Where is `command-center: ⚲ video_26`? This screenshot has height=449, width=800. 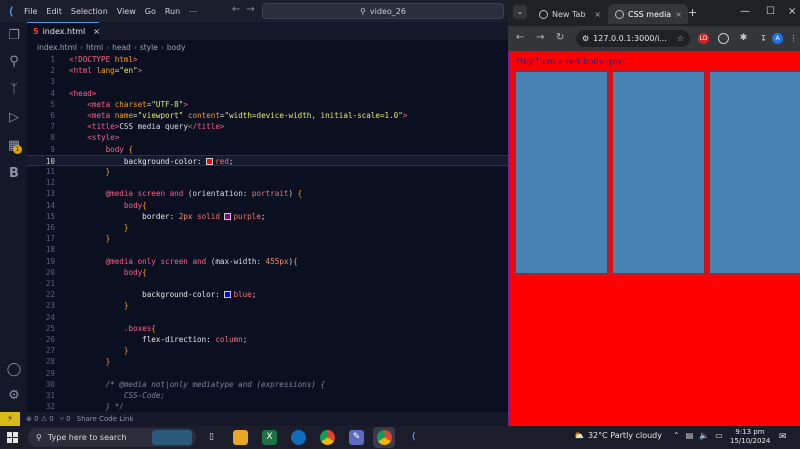 command-center: ⚲ video_26 is located at coordinates (383, 11).